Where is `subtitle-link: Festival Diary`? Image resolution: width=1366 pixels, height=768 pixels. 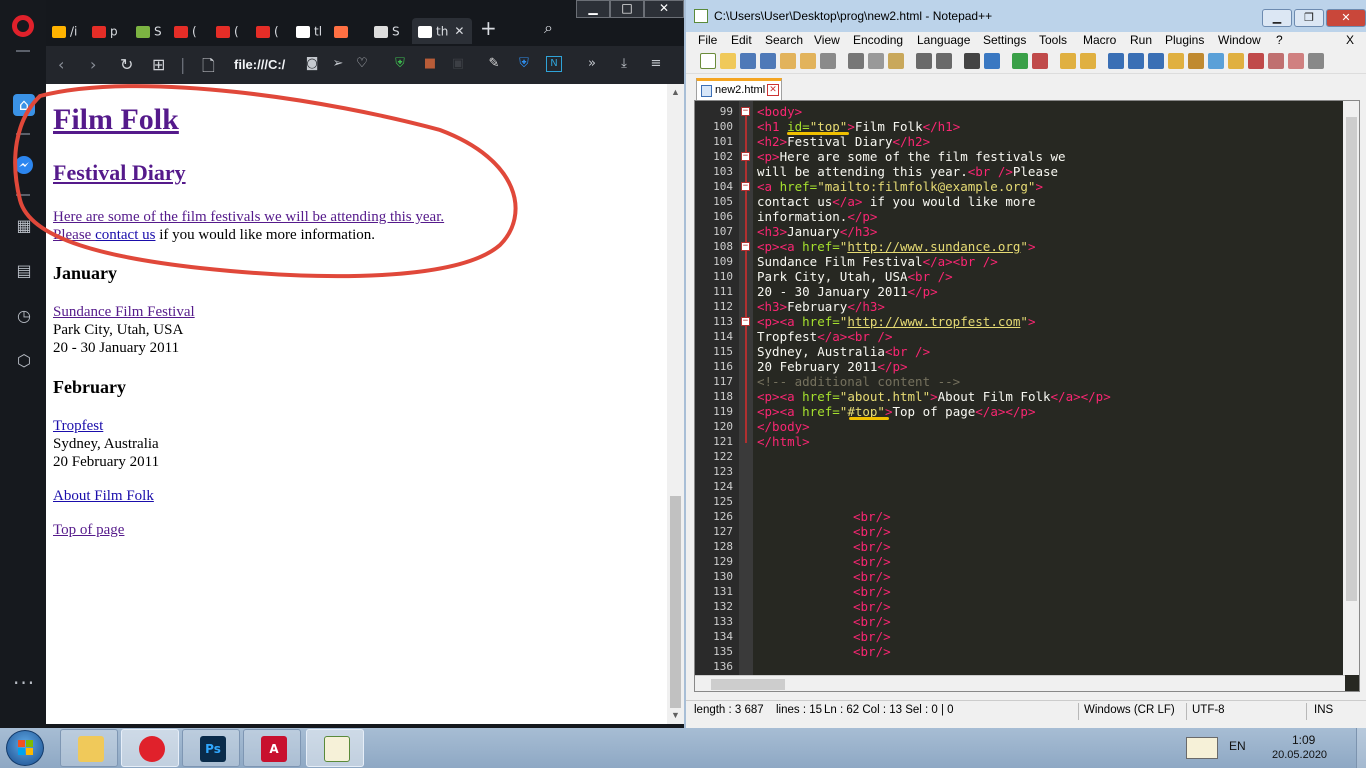
subtitle-link: Festival Diary is located at coordinates (119, 173).